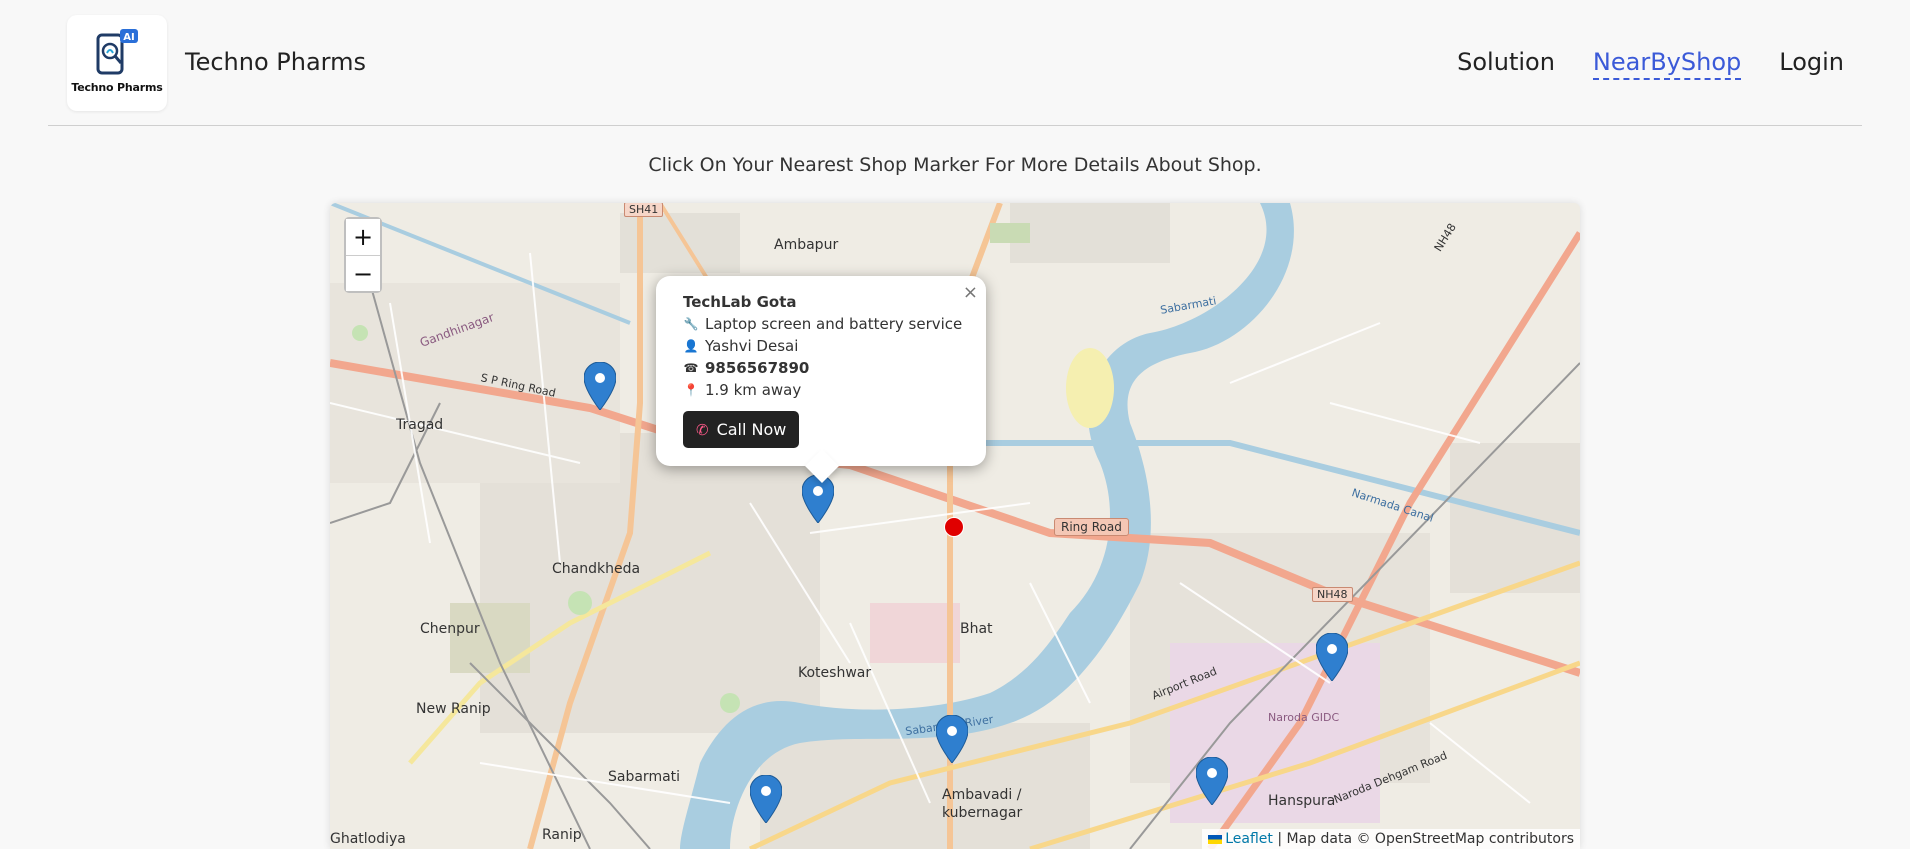  Describe the element at coordinates (117, 87) in the screenshot. I see `logo-text: Techno Pharms` at that location.